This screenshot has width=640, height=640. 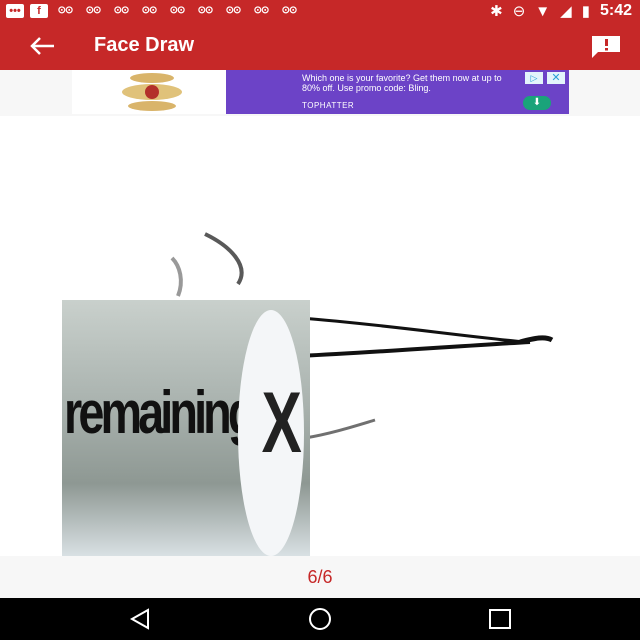 I want to click on nav-back-button, so click(x=140, y=619).